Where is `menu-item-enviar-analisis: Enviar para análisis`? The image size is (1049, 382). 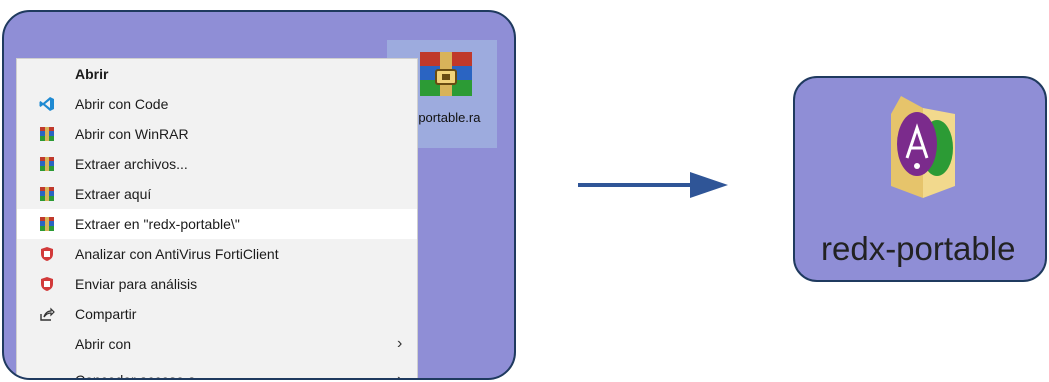 menu-item-enviar-analisis: Enviar para análisis is located at coordinates (217, 284).